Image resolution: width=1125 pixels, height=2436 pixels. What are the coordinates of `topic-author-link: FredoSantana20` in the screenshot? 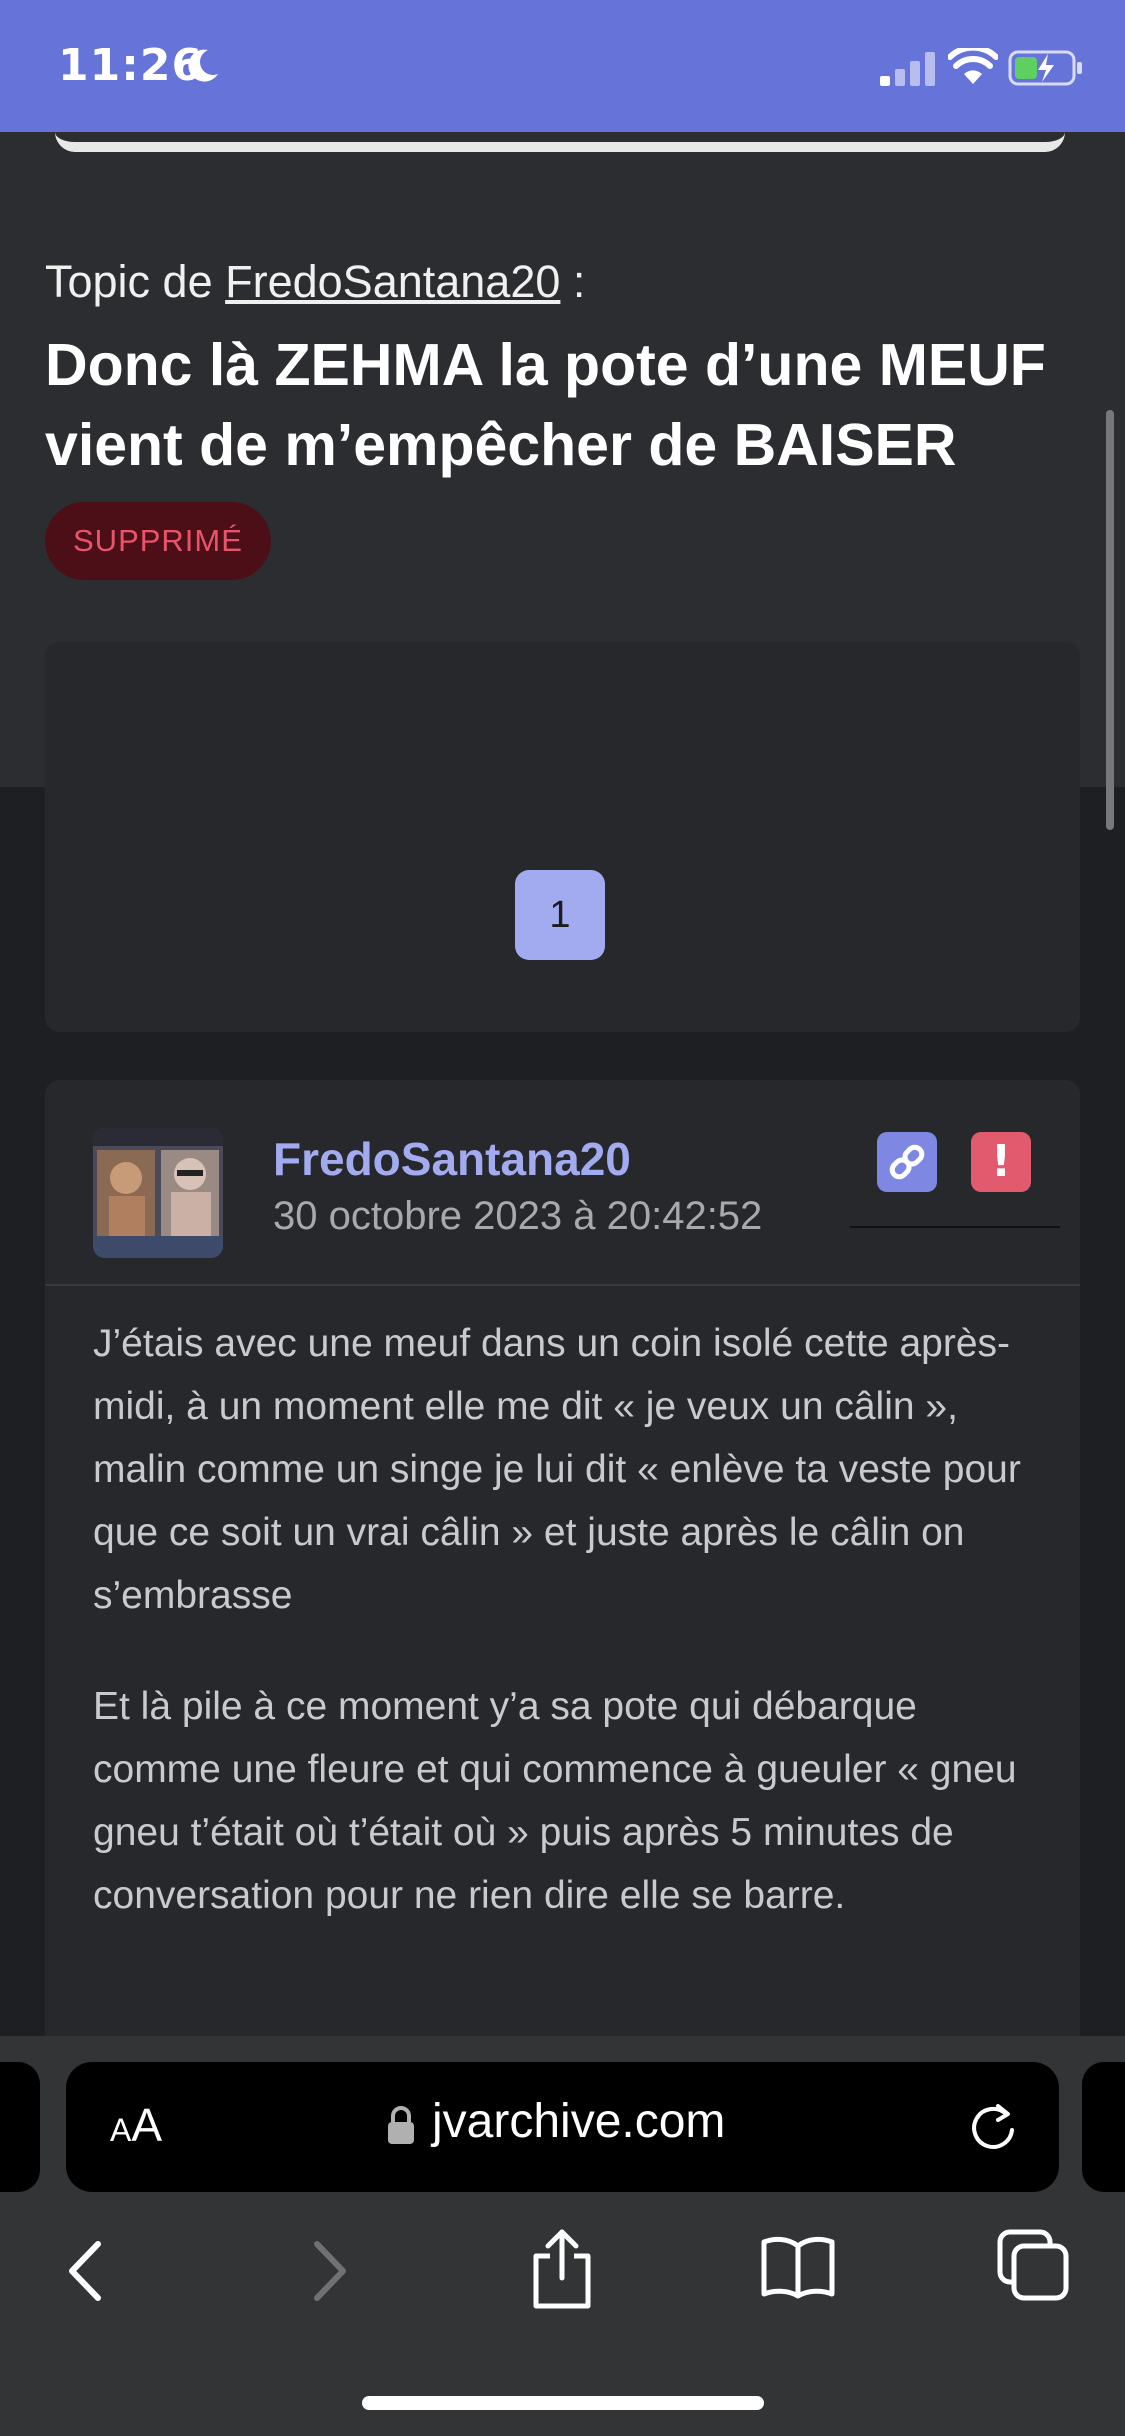 It's located at (392, 281).